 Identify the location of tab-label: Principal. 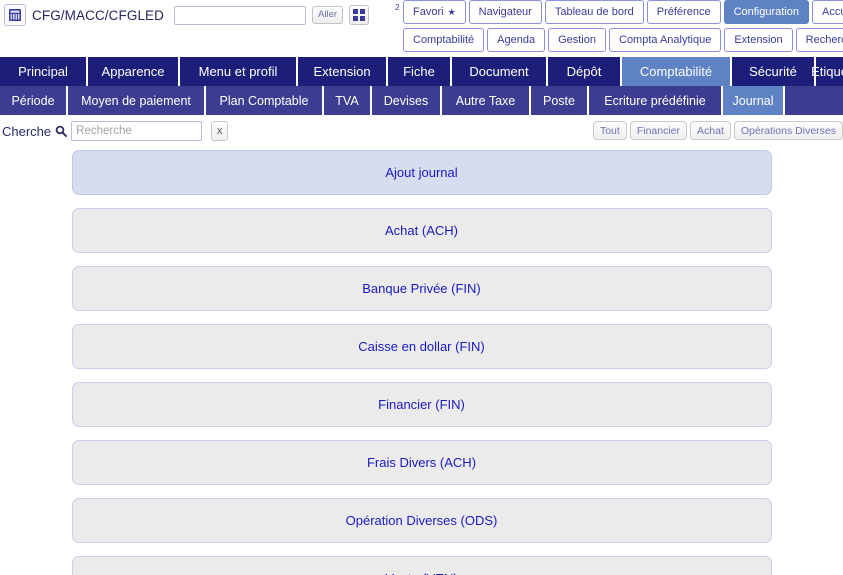
(43, 71).